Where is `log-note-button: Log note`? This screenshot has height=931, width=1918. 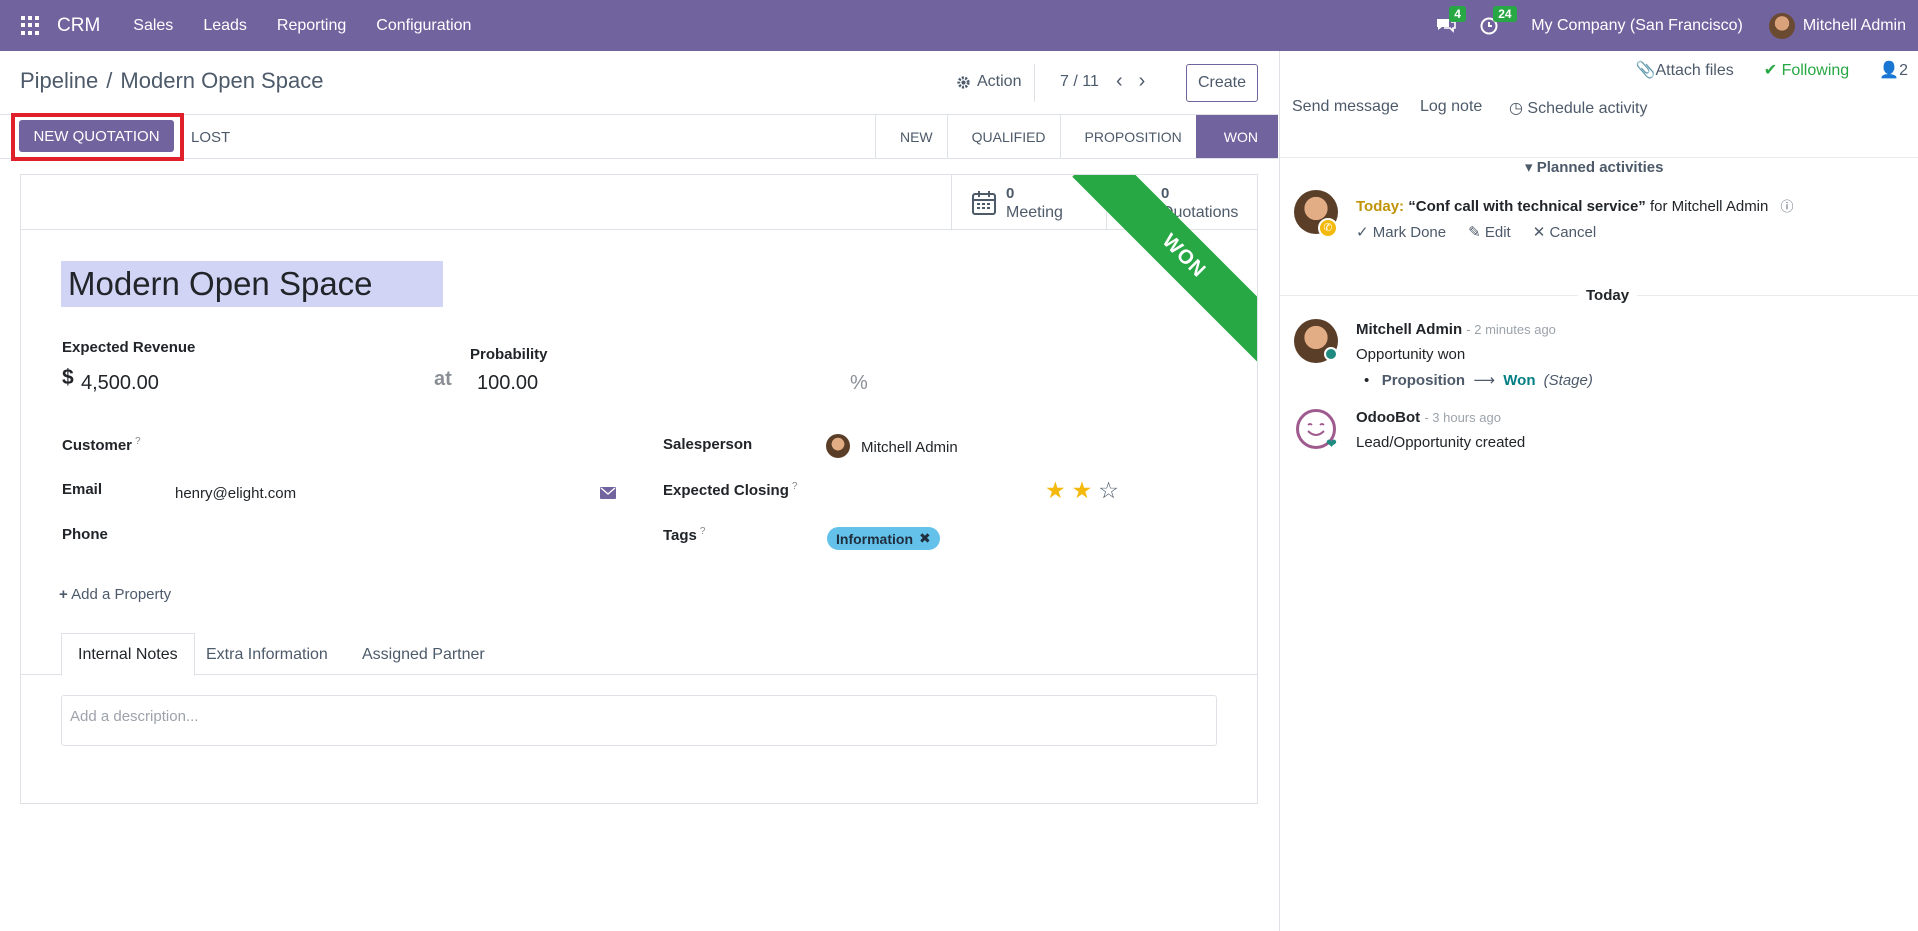 log-note-button: Log note is located at coordinates (1451, 107).